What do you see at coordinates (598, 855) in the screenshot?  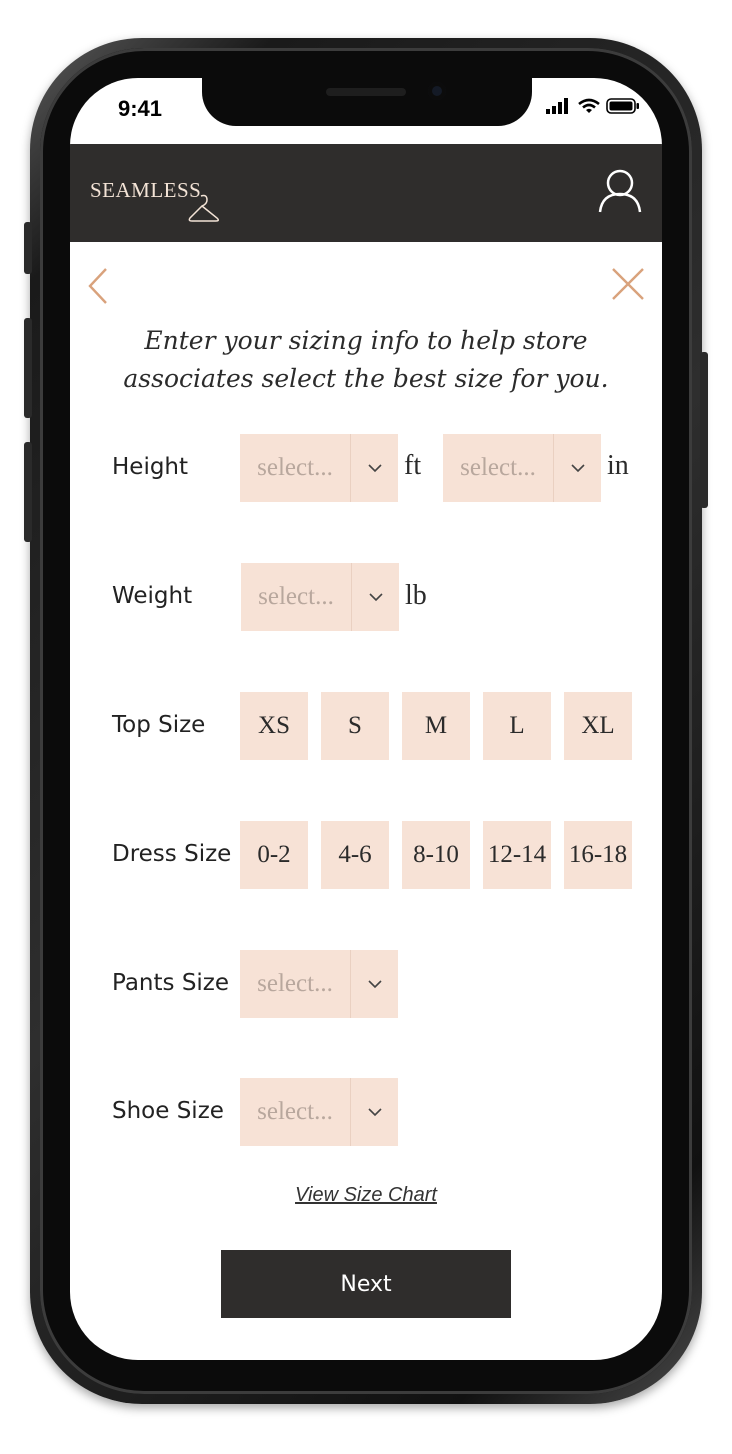 I see `dress-size-option: 16-18` at bounding box center [598, 855].